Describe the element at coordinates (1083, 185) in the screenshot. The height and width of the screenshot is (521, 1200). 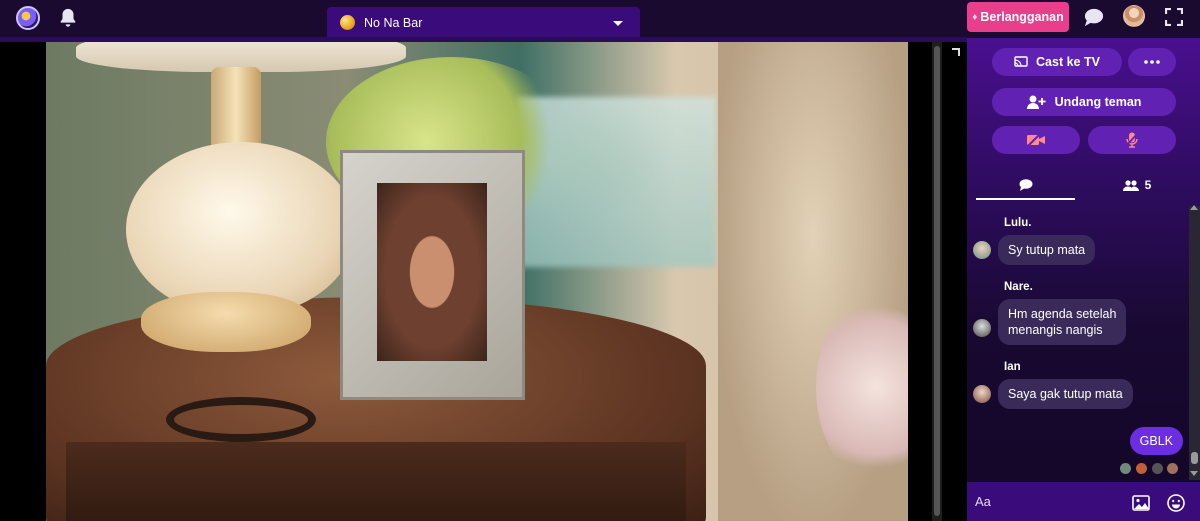
I see `sidebar-tabs: 5` at that location.